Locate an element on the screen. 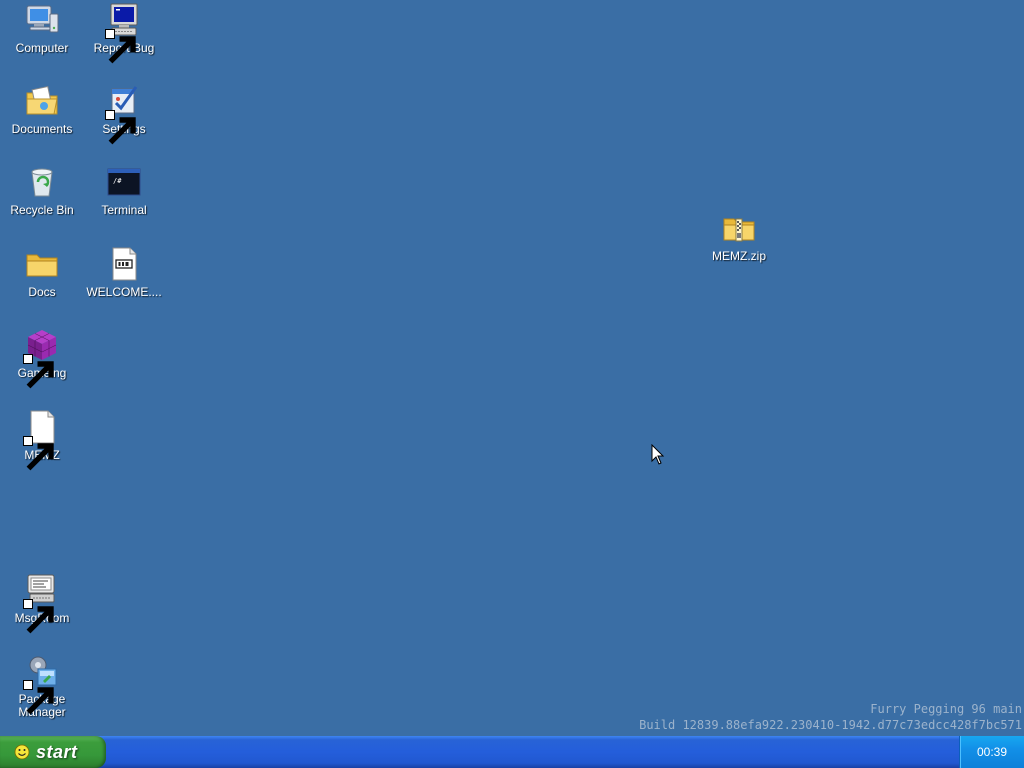 The height and width of the screenshot is (768, 1024). desktop-icon-label: Terminal is located at coordinates (124, 210).